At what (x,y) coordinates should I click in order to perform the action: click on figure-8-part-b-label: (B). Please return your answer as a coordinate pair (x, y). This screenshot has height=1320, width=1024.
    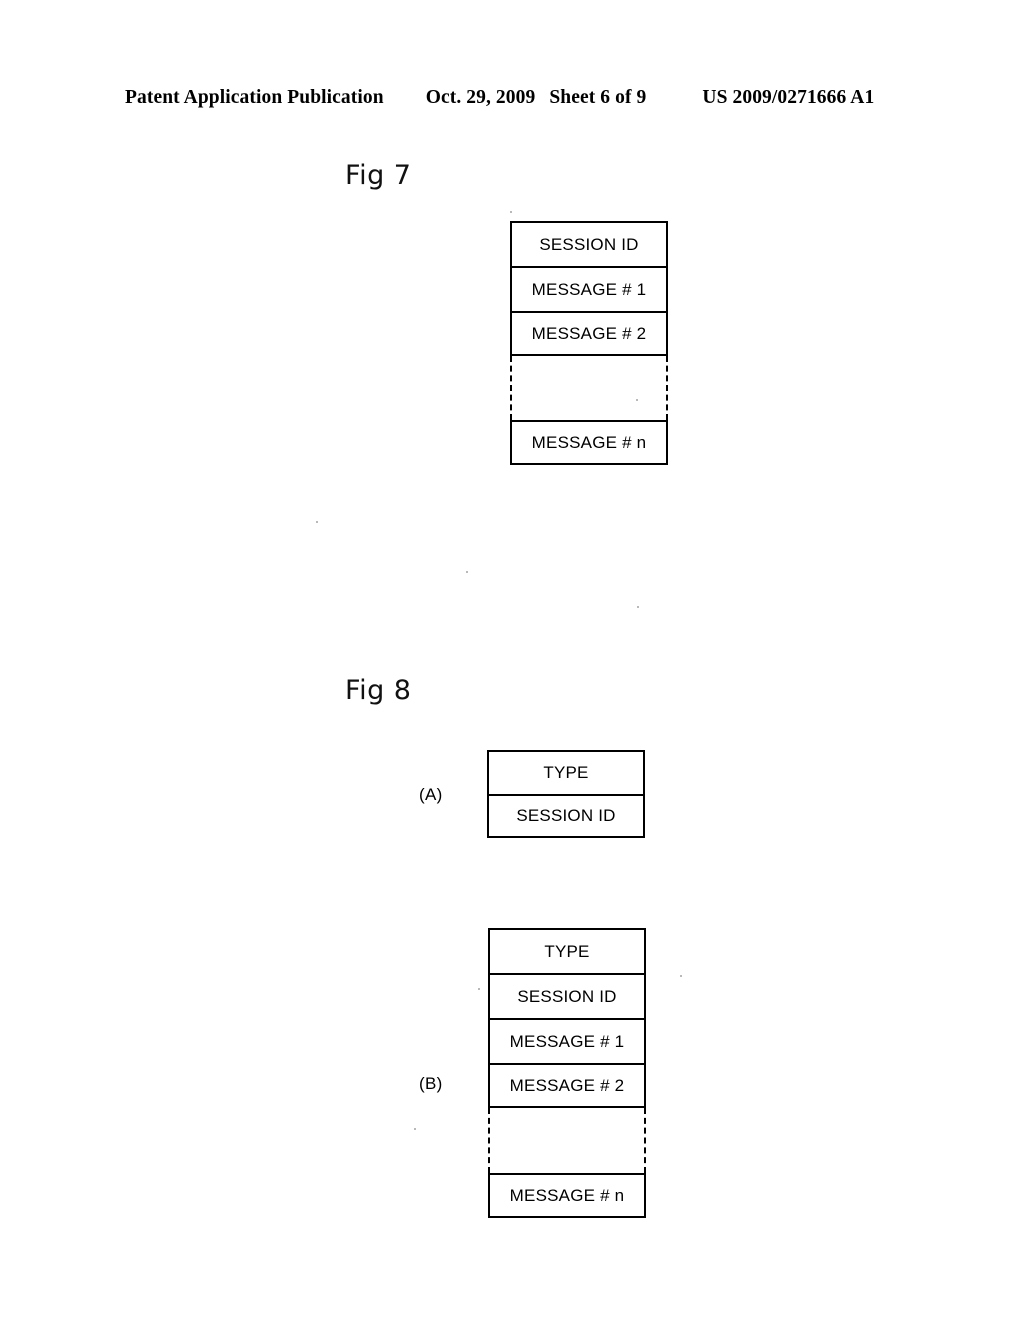
    Looking at the image, I should click on (431, 1083).